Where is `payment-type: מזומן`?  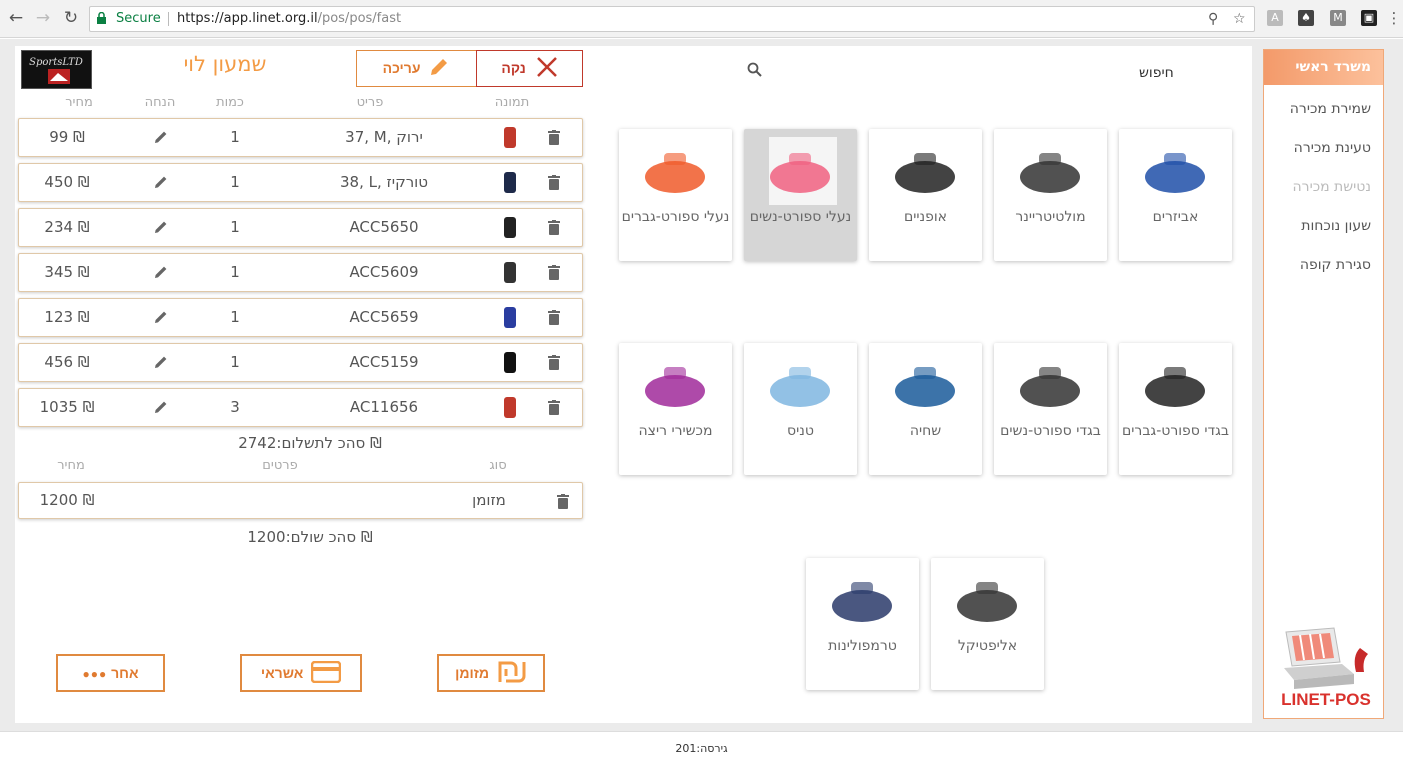 payment-type: מזומן is located at coordinates (489, 500).